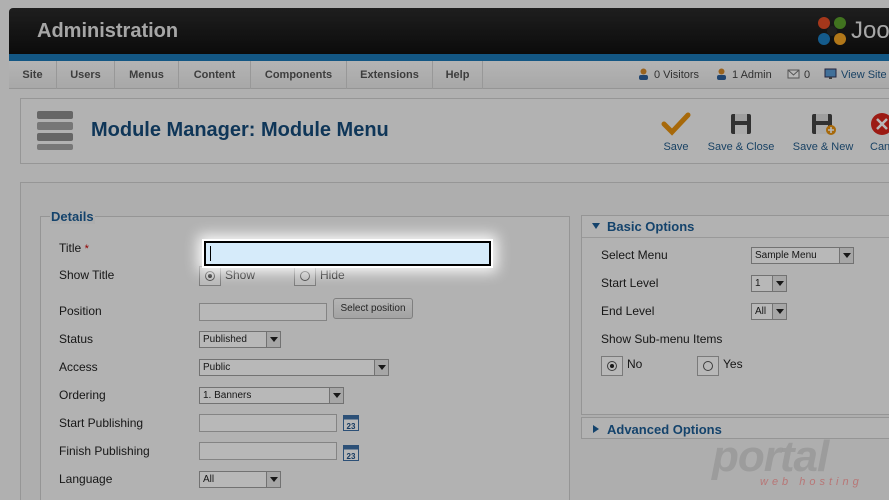  I want to click on select-menu-label: Select Menu, so click(634, 255).